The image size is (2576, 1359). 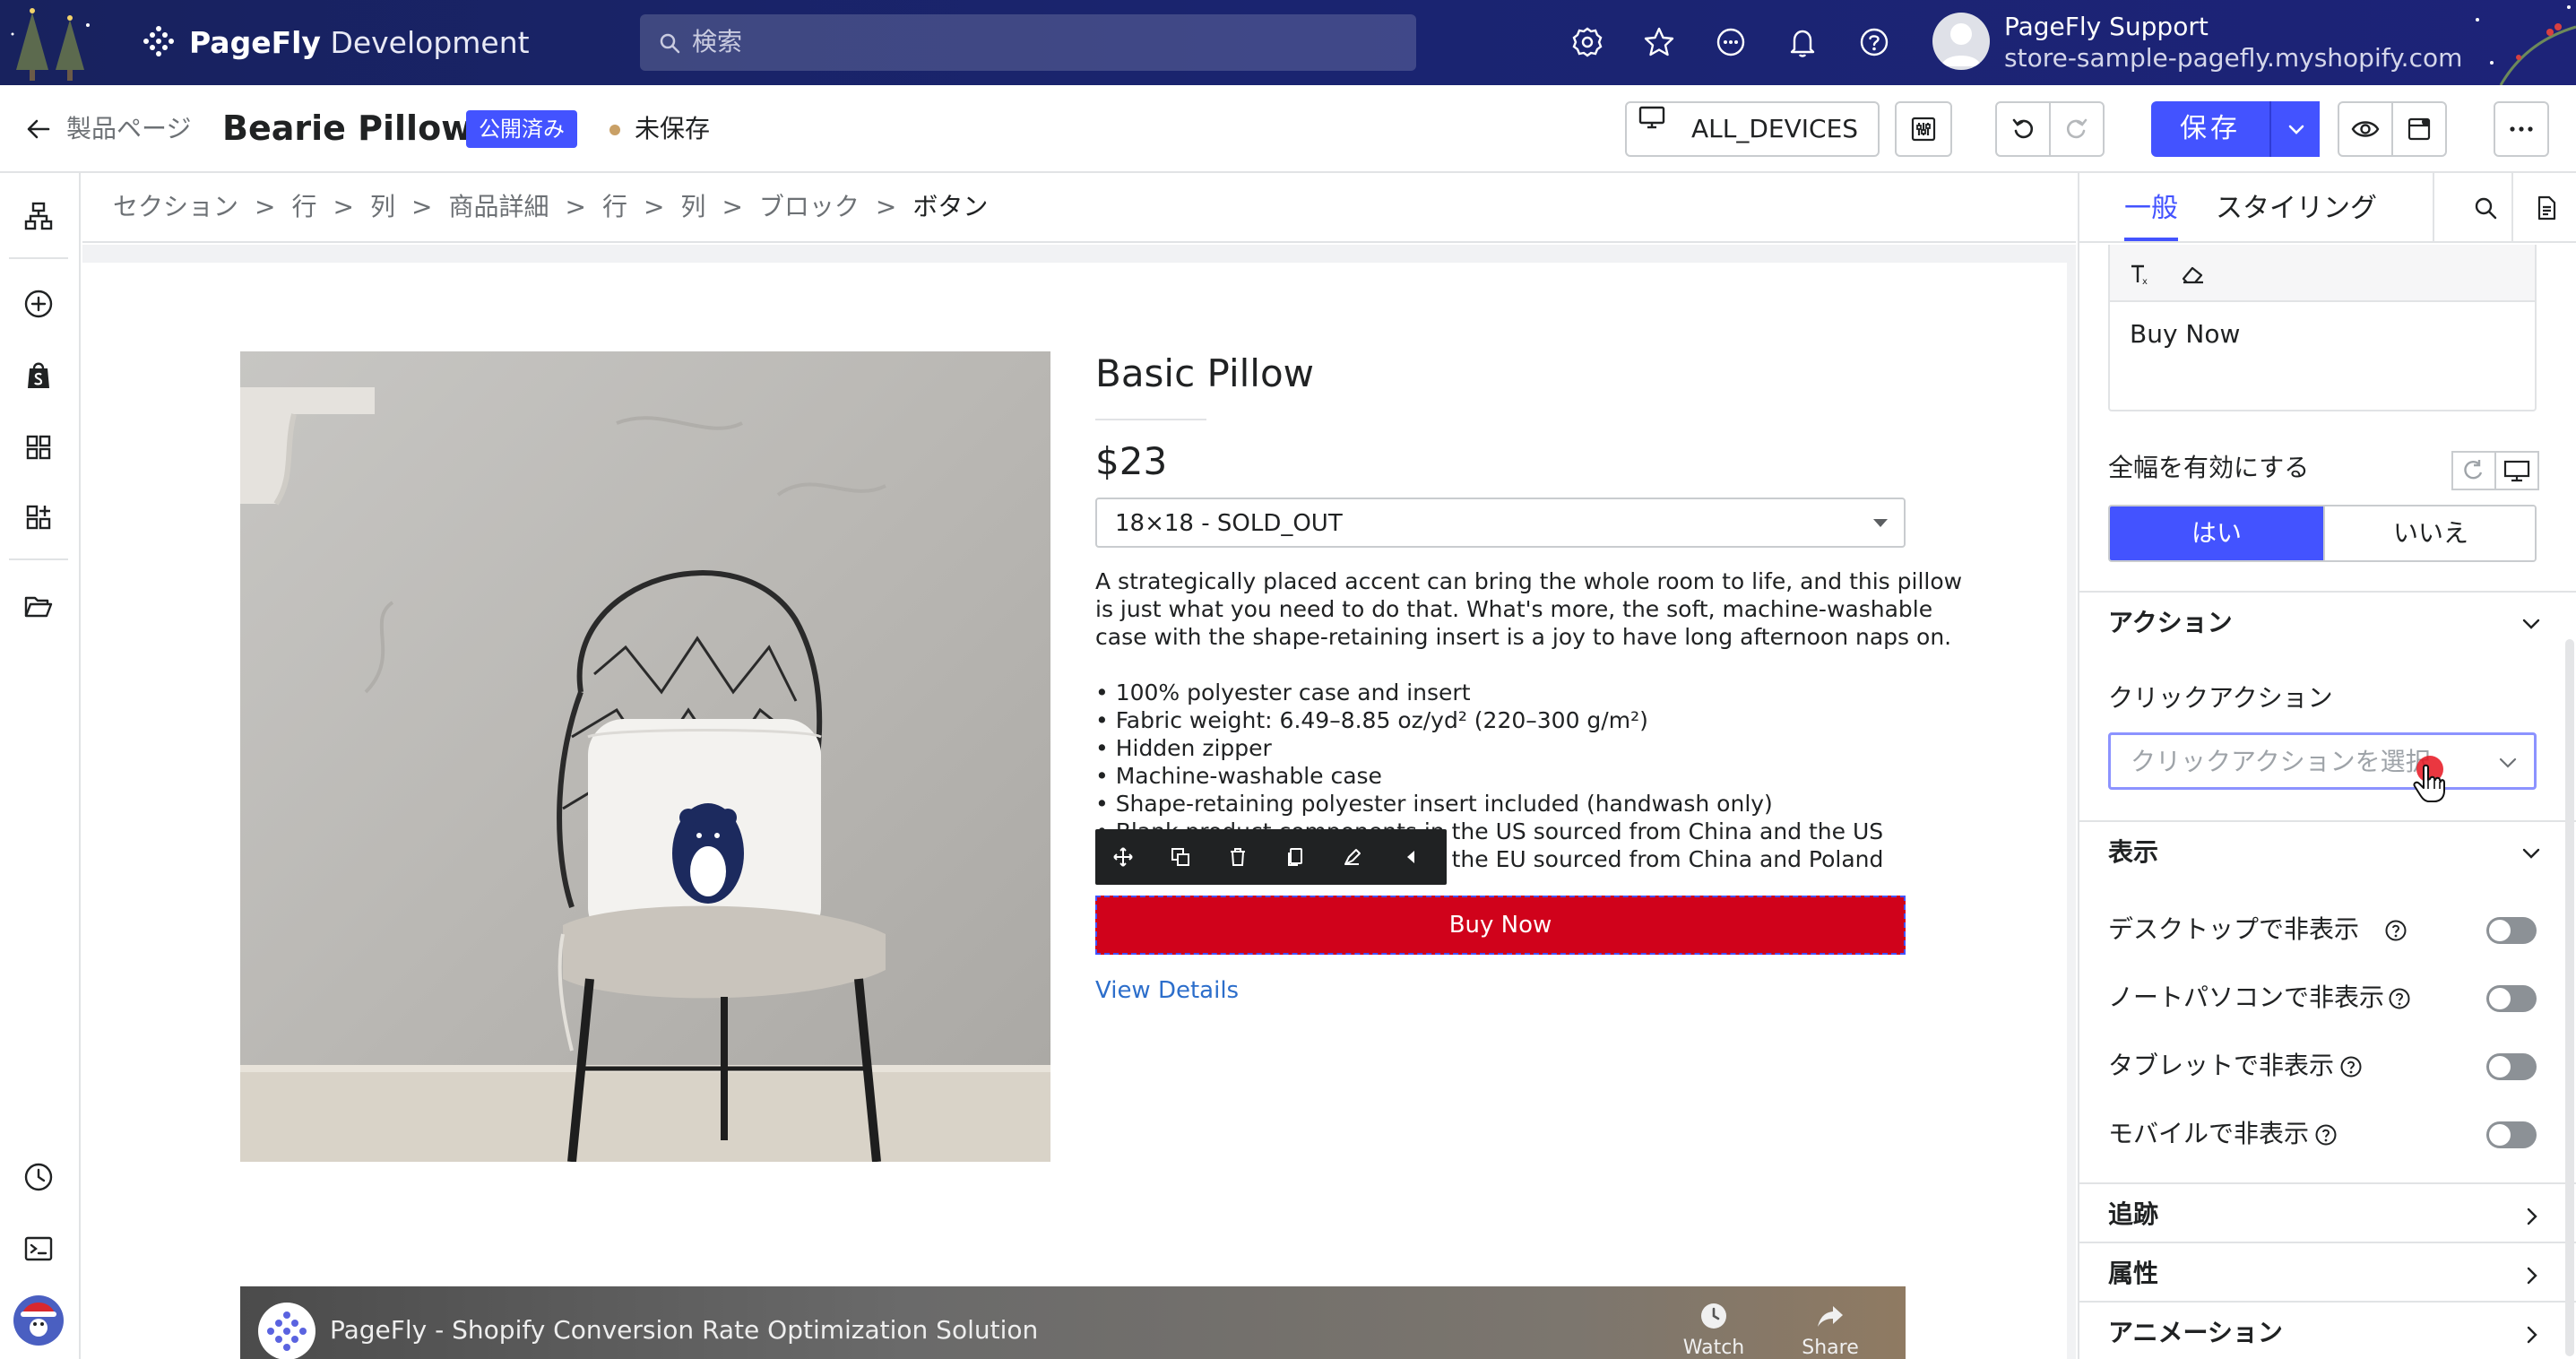 What do you see at coordinates (38, 517) in the screenshot?
I see `apps-add-icon` at bounding box center [38, 517].